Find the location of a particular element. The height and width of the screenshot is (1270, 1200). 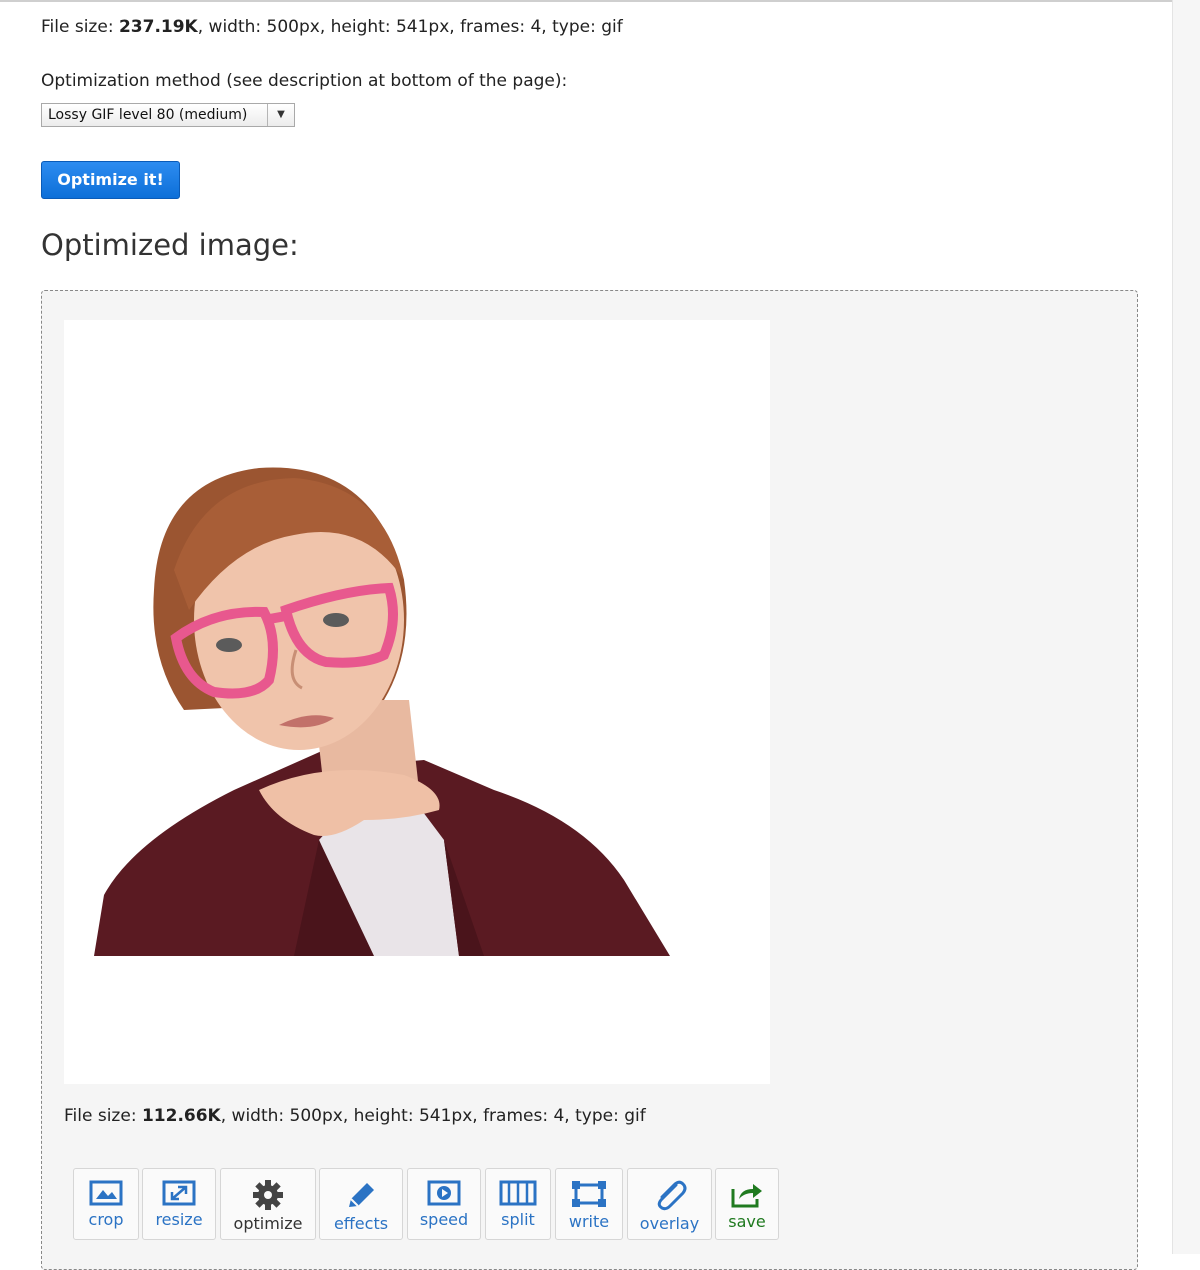

original-file-size: 237.19K is located at coordinates (158, 27).